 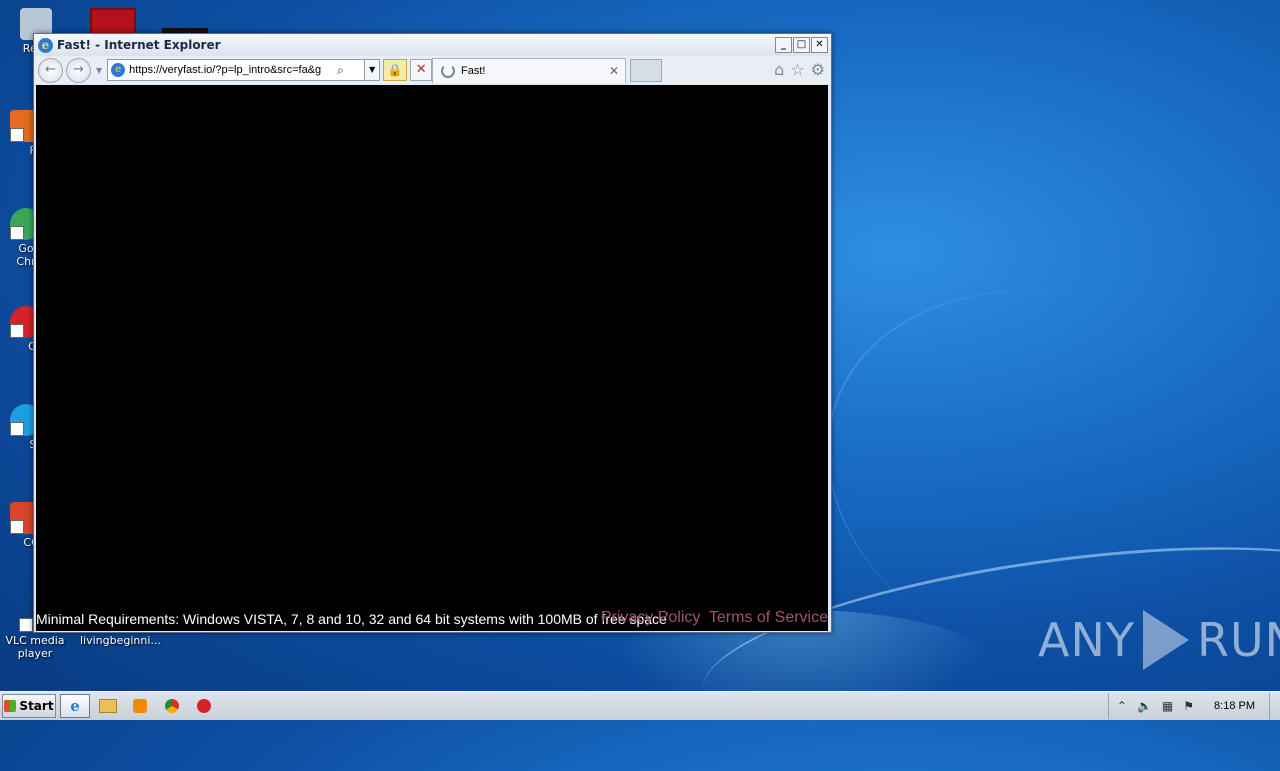 What do you see at coordinates (10, 706) in the screenshot?
I see `windows-logo-icon` at bounding box center [10, 706].